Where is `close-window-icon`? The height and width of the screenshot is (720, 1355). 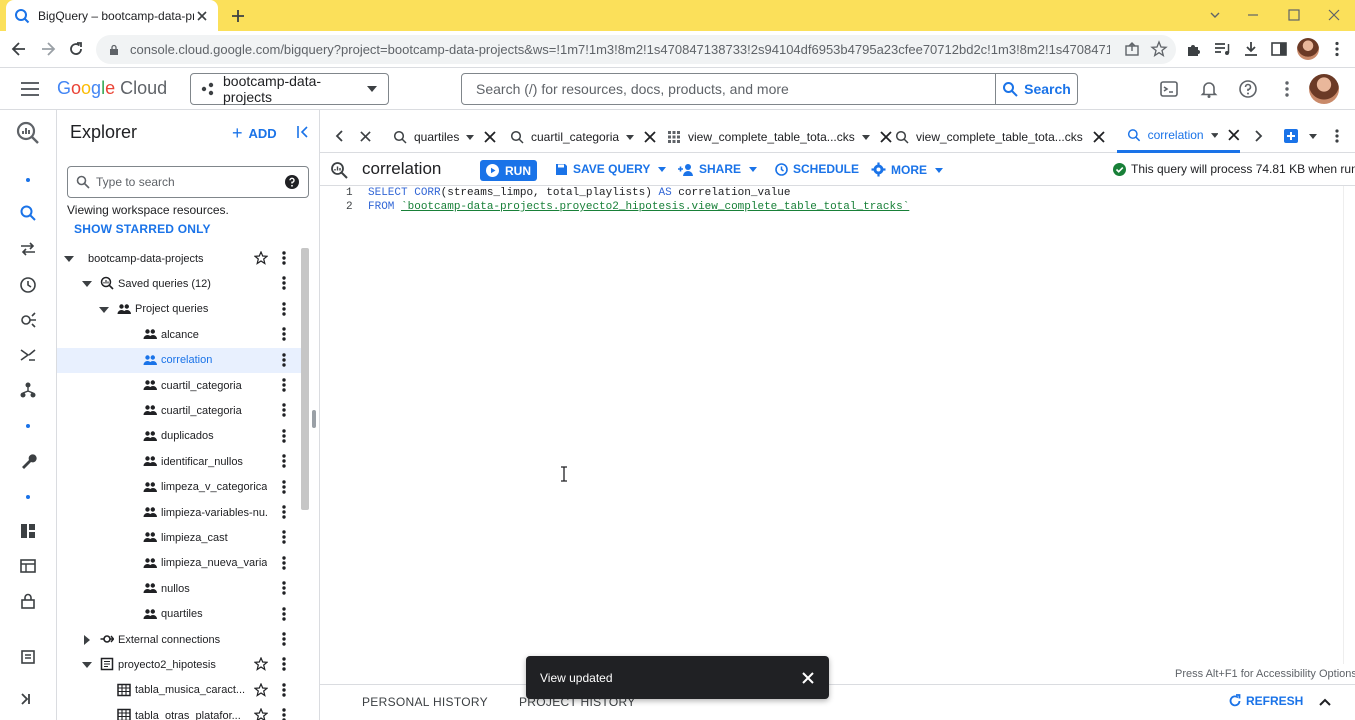
close-window-icon is located at coordinates (1334, 15).